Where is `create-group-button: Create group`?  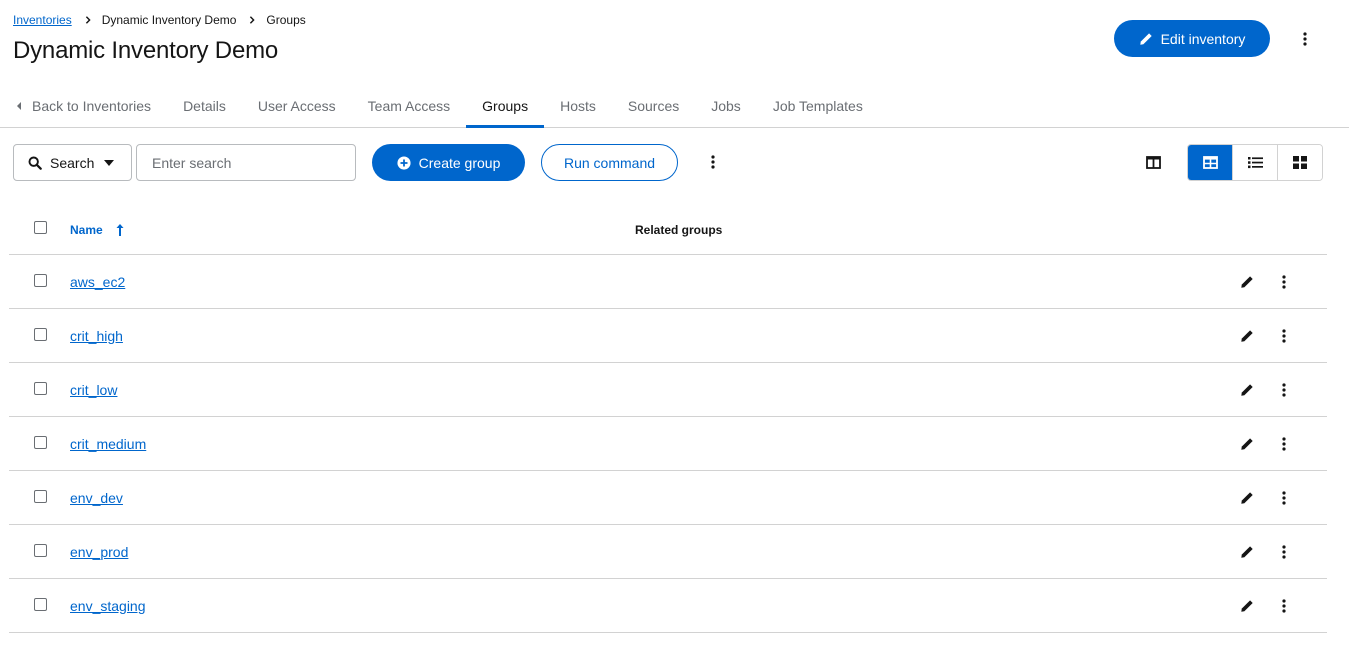 create-group-button: Create group is located at coordinates (448, 162).